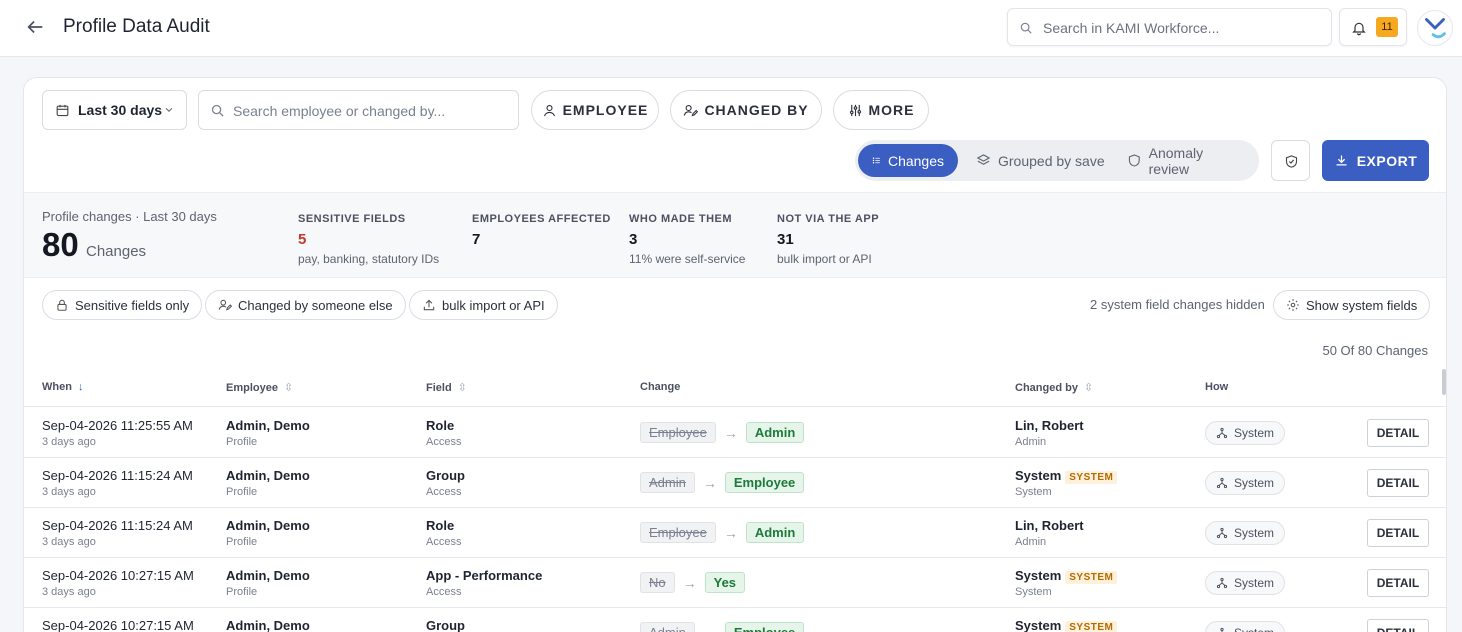  I want to click on changed-by-name: Lin, Robert, so click(1049, 425).